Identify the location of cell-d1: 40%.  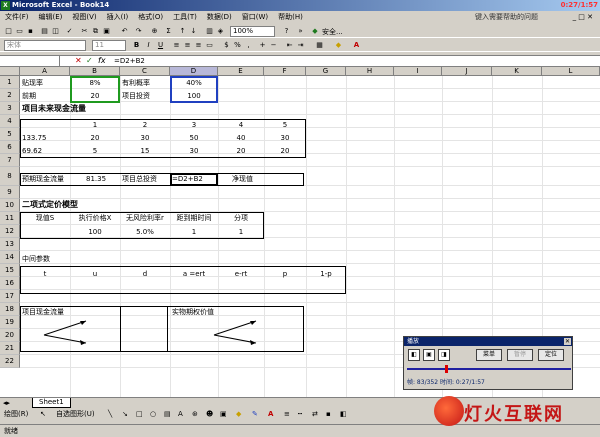
(194, 83).